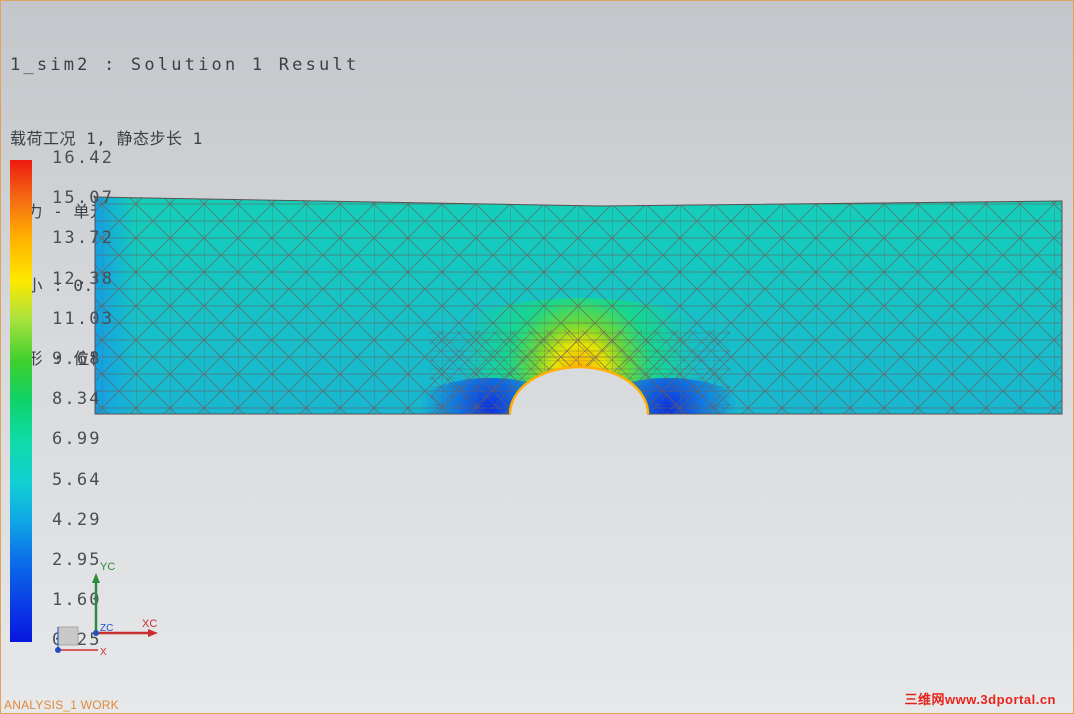 The height and width of the screenshot is (714, 1074). I want to click on legend-label: 11.03, so click(83, 319).